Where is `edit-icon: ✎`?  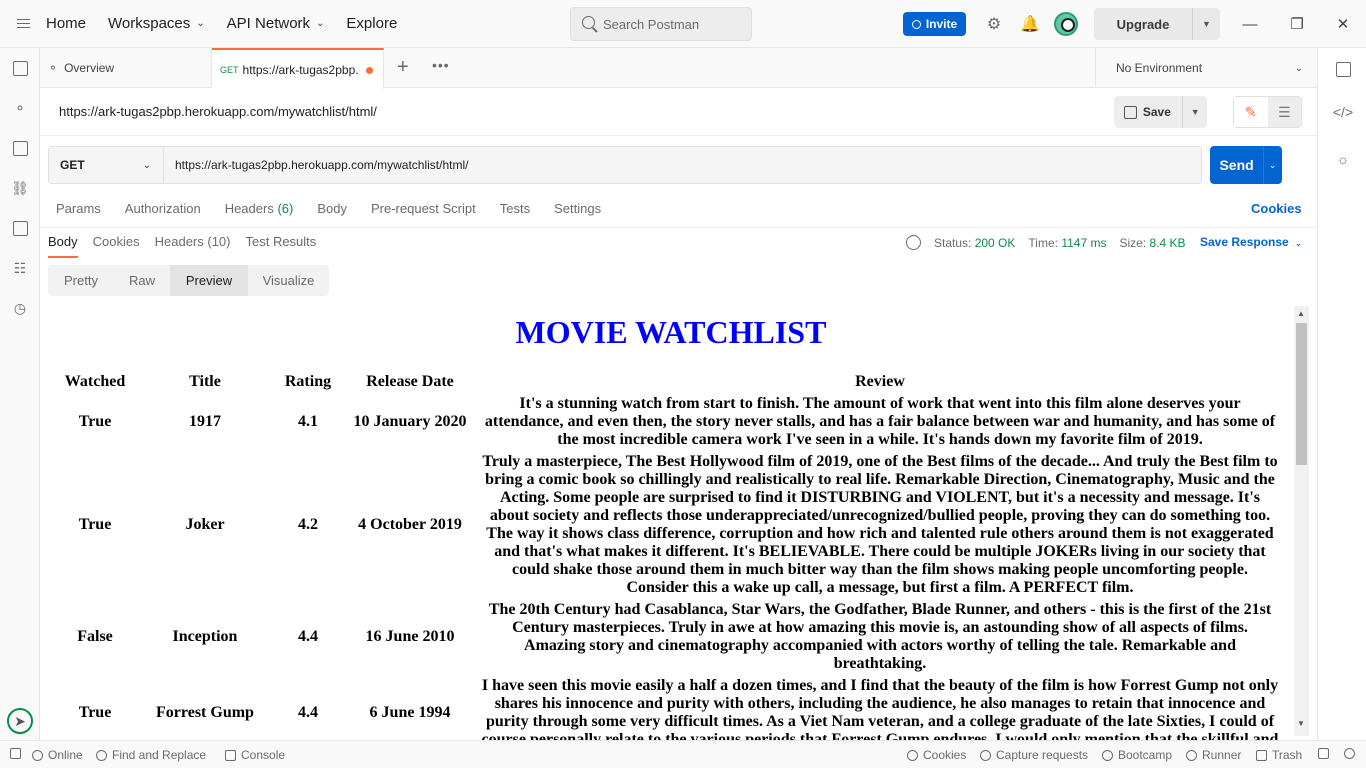
edit-icon: ✎ is located at coordinates (1251, 112).